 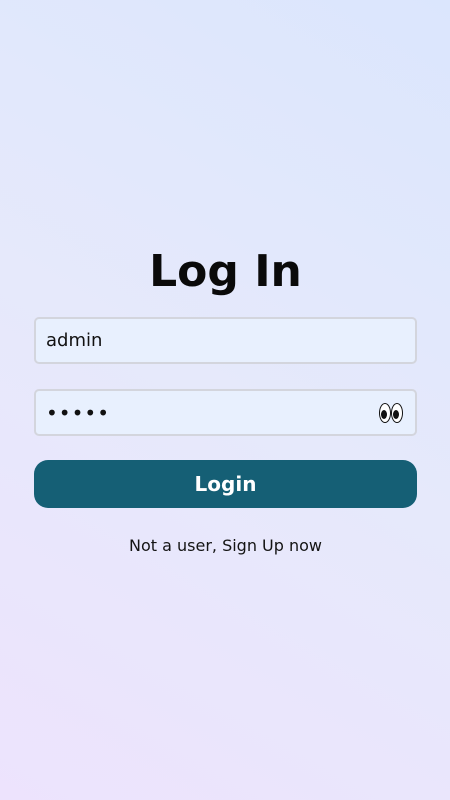 I want to click on left-eye, so click(x=385, y=413).